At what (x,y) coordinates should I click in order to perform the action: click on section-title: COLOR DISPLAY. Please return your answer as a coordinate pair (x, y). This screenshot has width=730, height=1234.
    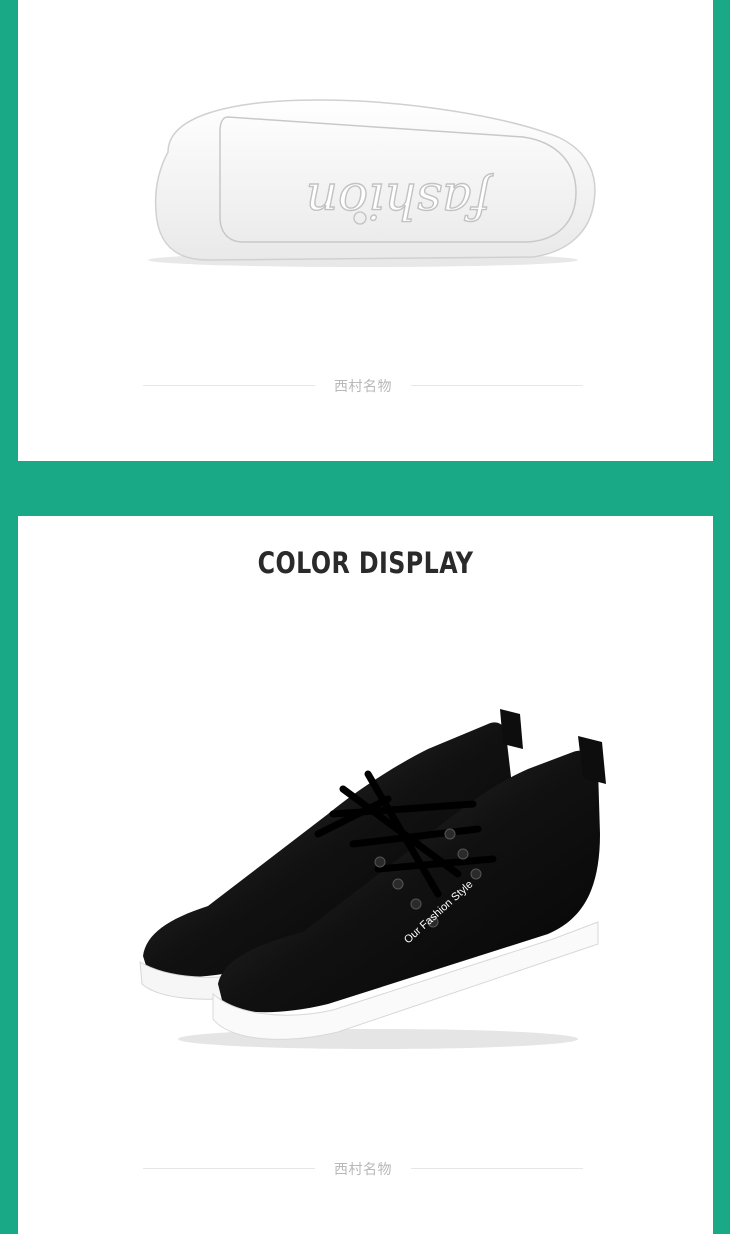
    Looking at the image, I should click on (365, 563).